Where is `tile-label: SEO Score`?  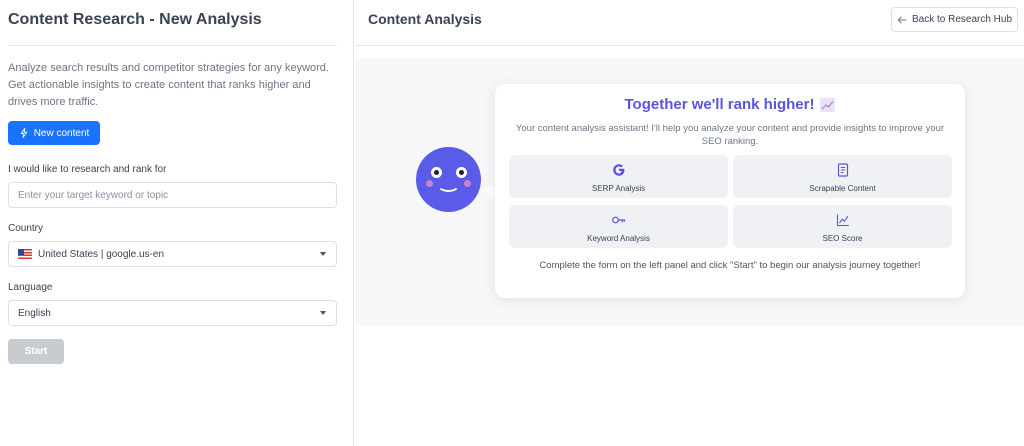
tile-label: SEO Score is located at coordinates (842, 238).